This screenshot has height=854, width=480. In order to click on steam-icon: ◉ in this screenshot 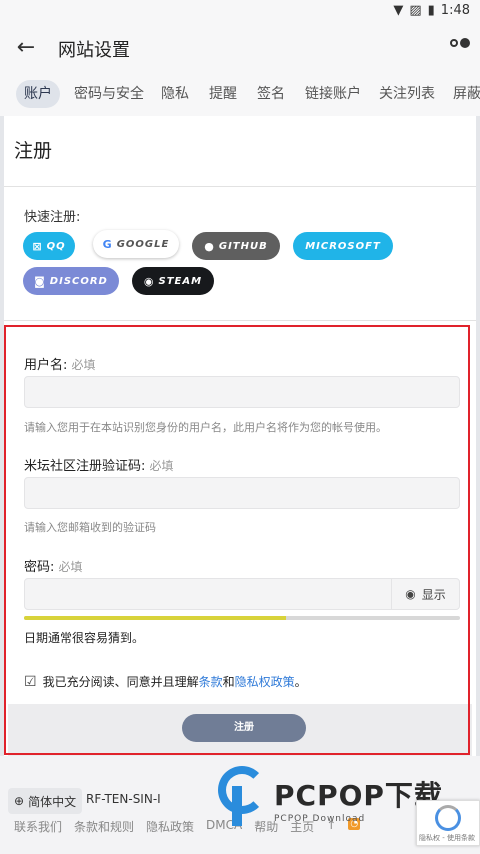, I will do `click(149, 281)`.